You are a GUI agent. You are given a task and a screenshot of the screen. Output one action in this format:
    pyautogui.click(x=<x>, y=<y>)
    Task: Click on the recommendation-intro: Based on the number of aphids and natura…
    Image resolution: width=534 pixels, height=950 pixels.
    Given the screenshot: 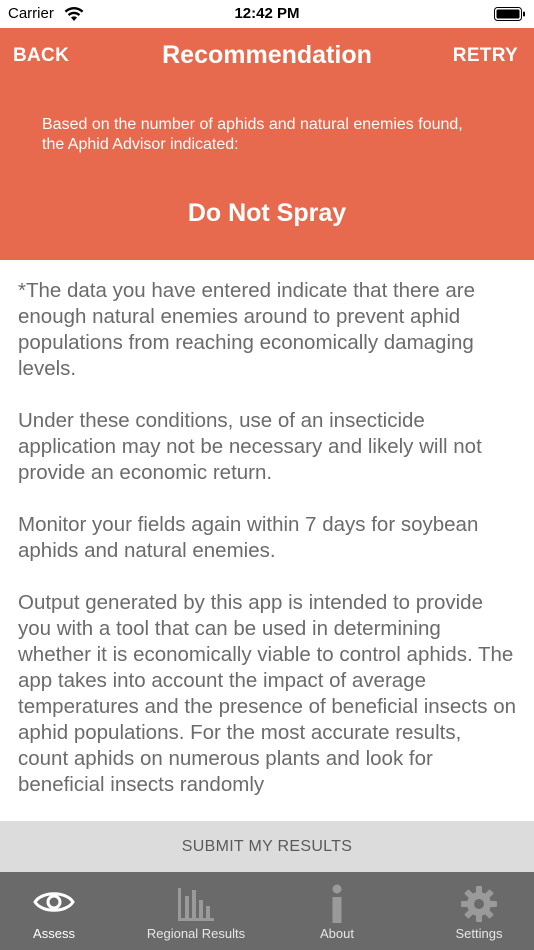 What is the action you would take?
    pyautogui.click(x=252, y=134)
    